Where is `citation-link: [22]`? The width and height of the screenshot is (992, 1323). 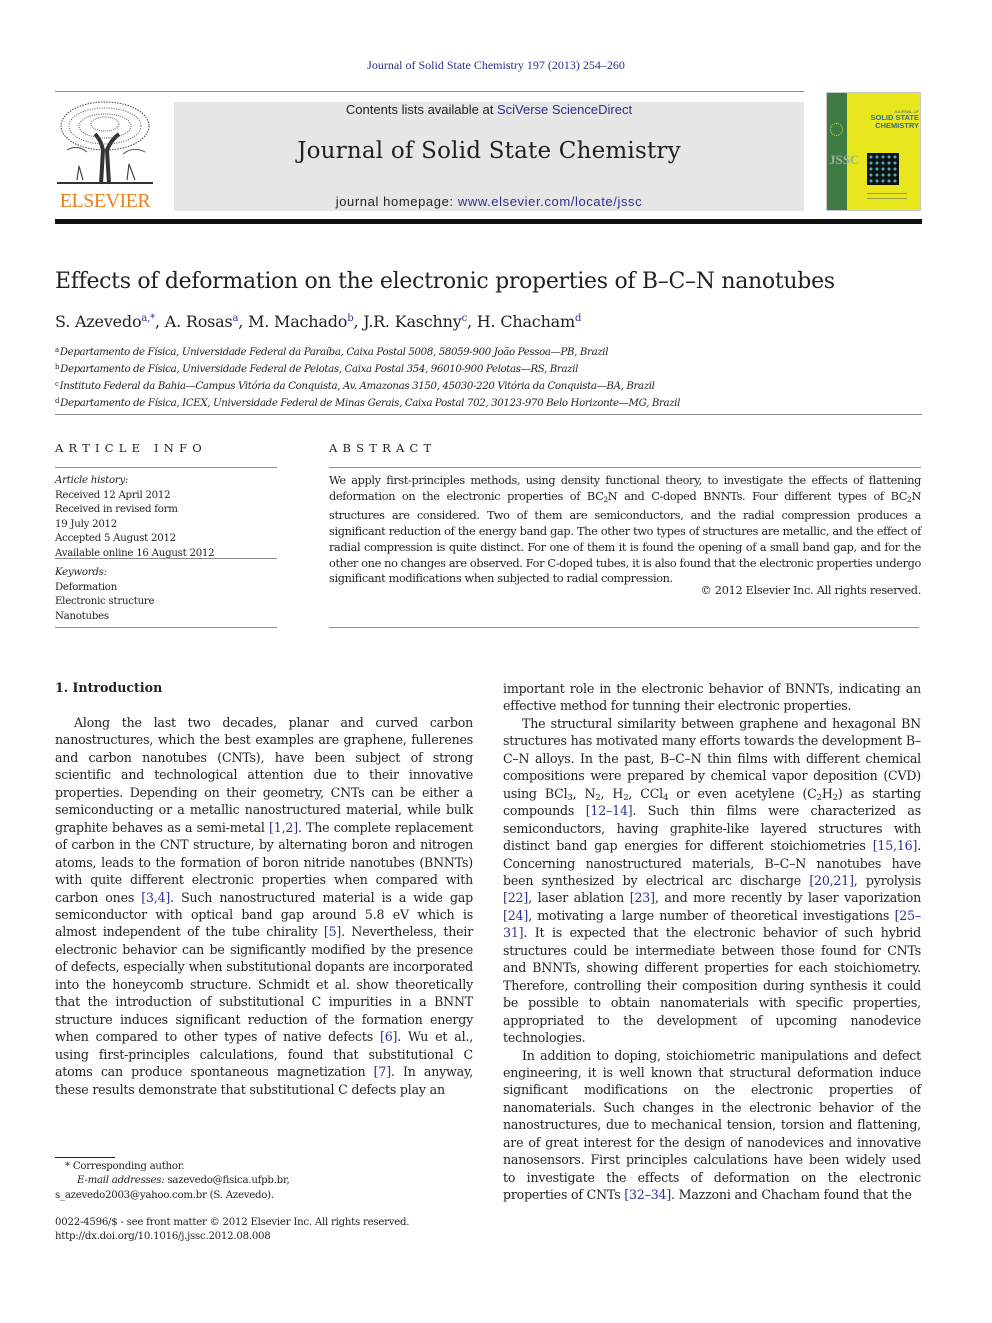 citation-link: [22] is located at coordinates (515, 897).